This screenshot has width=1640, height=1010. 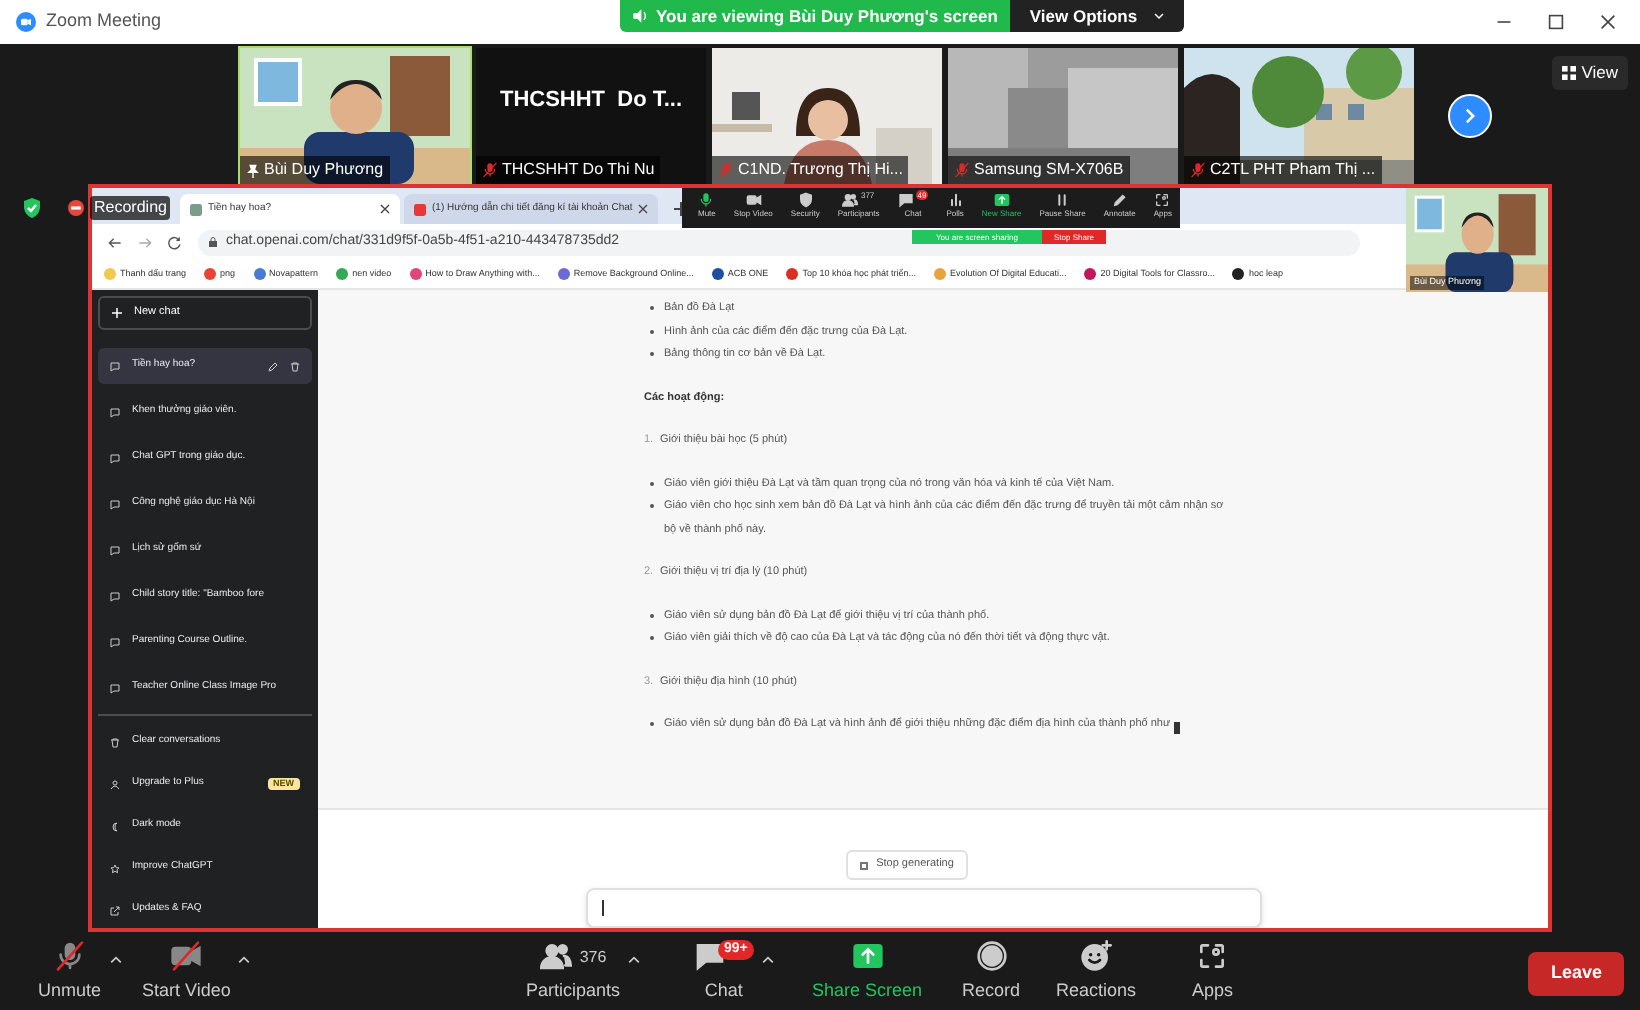 I want to click on maximize-icon, so click(x=1556, y=22).